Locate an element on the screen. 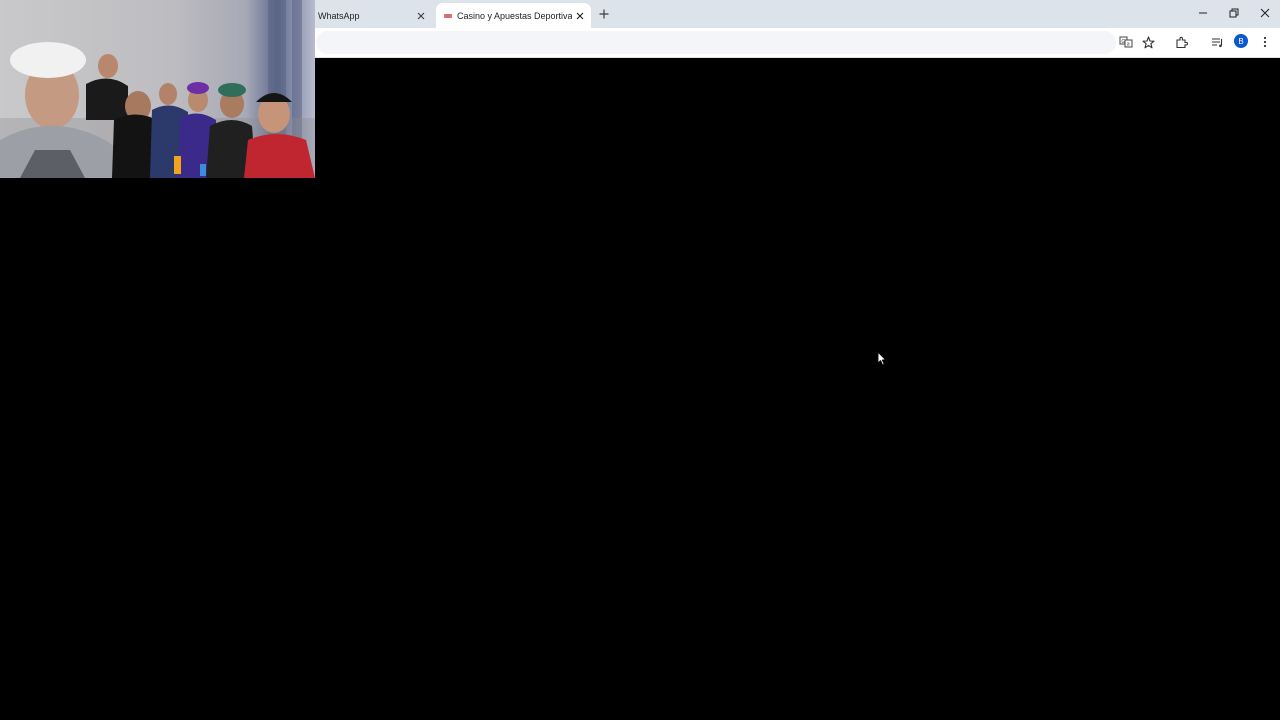 The width and height of the screenshot is (1280, 720). restore-icon is located at coordinates (1234, 13).